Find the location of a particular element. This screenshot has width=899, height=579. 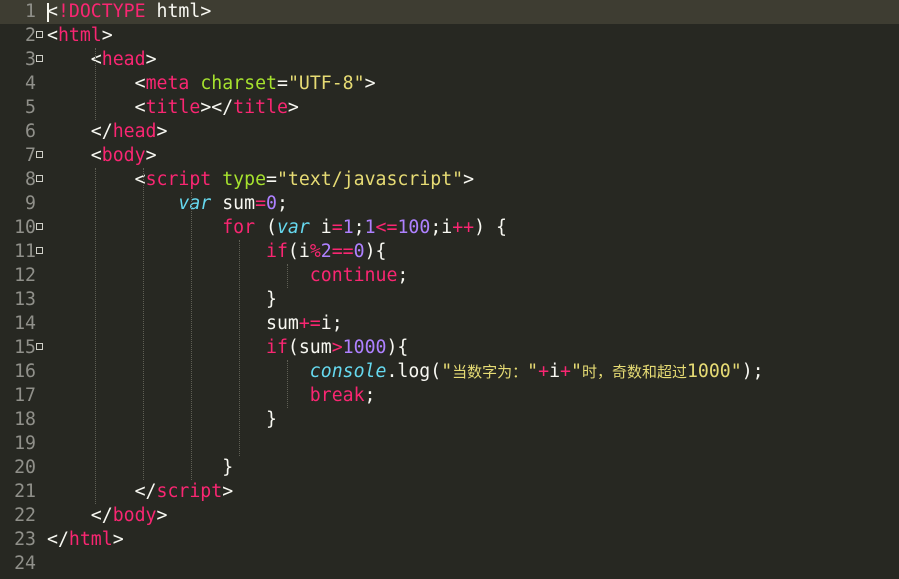

line-code: <head> is located at coordinates (102, 60).